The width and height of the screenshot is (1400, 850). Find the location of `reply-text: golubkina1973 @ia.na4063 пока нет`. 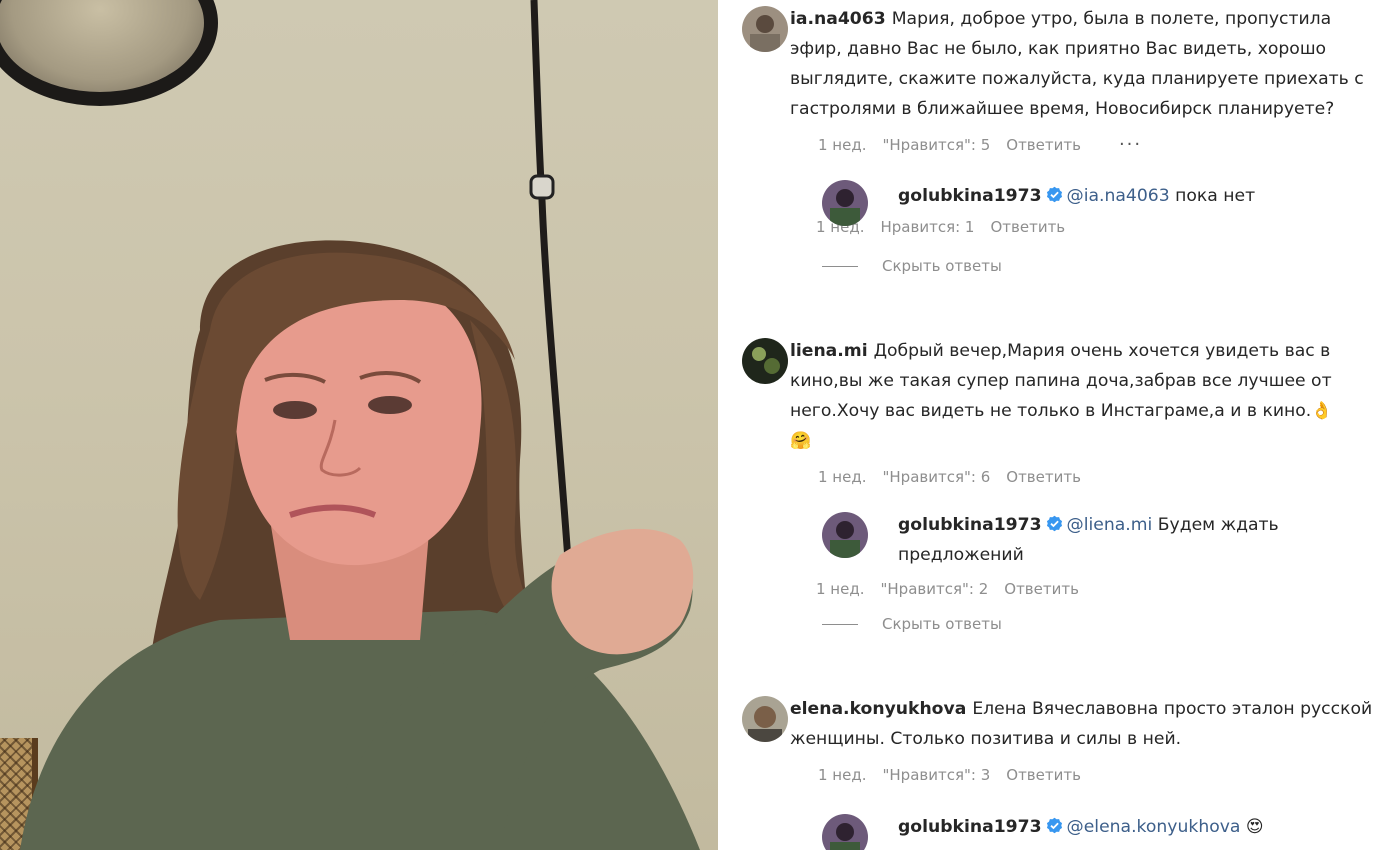

reply-text: golubkina1973 @ia.na4063 пока нет is located at coordinates (1140, 196).